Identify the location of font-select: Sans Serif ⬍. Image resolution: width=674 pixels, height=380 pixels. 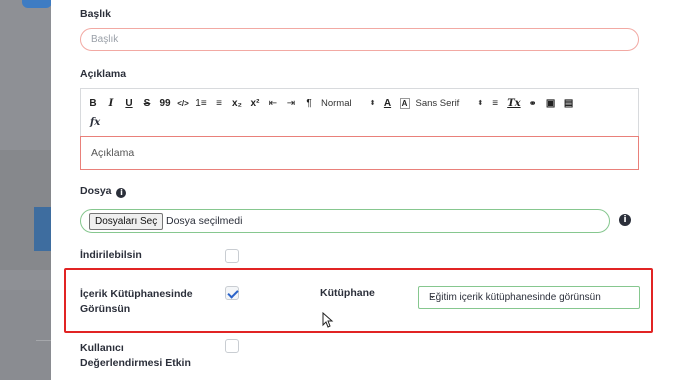
(450, 103).